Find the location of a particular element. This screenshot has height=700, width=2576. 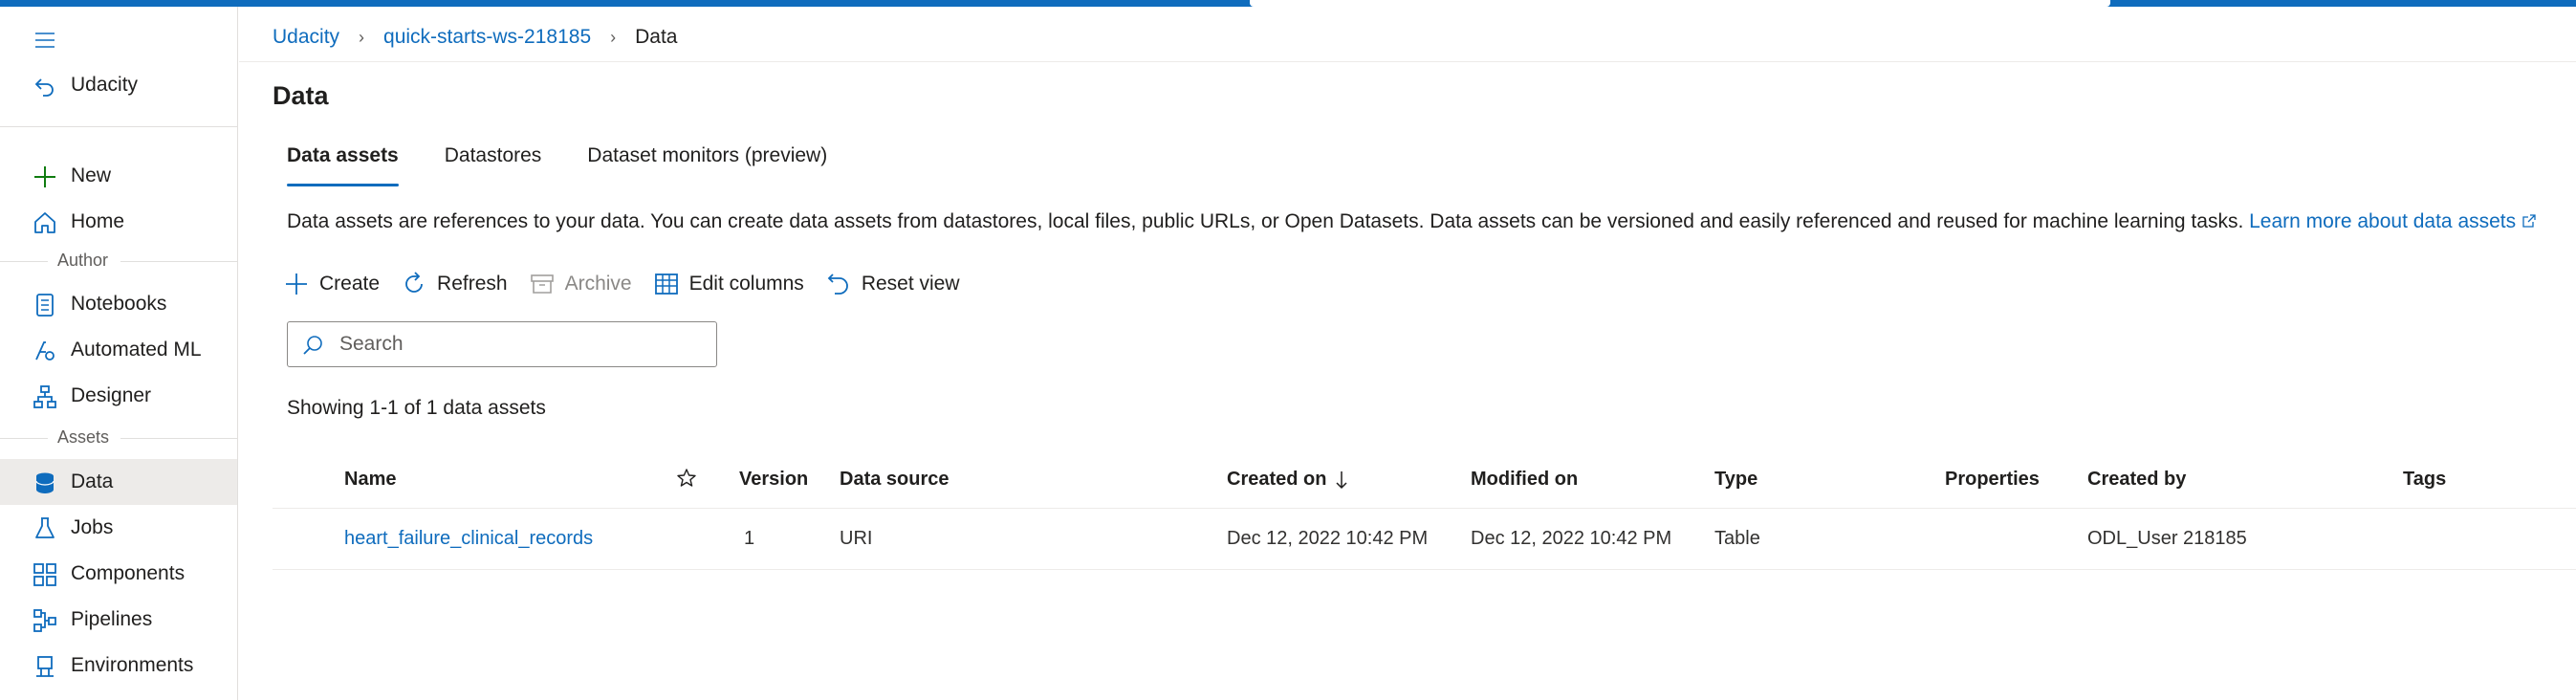

top-header-bar is located at coordinates (1288, 3).